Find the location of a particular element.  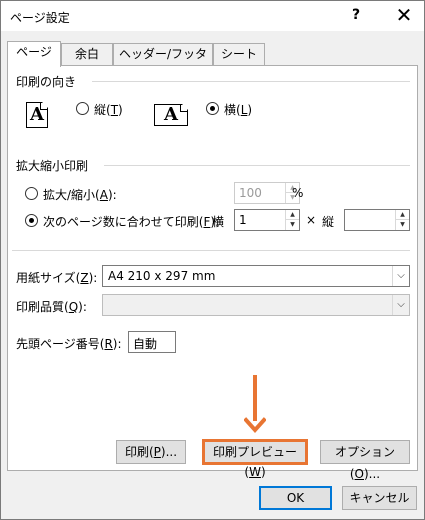

first-page-number-input: 自動 is located at coordinates (152, 342).